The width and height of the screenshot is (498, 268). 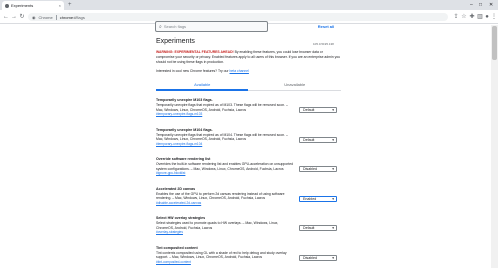 I want to click on back-icon: ←, so click(x=6, y=17).